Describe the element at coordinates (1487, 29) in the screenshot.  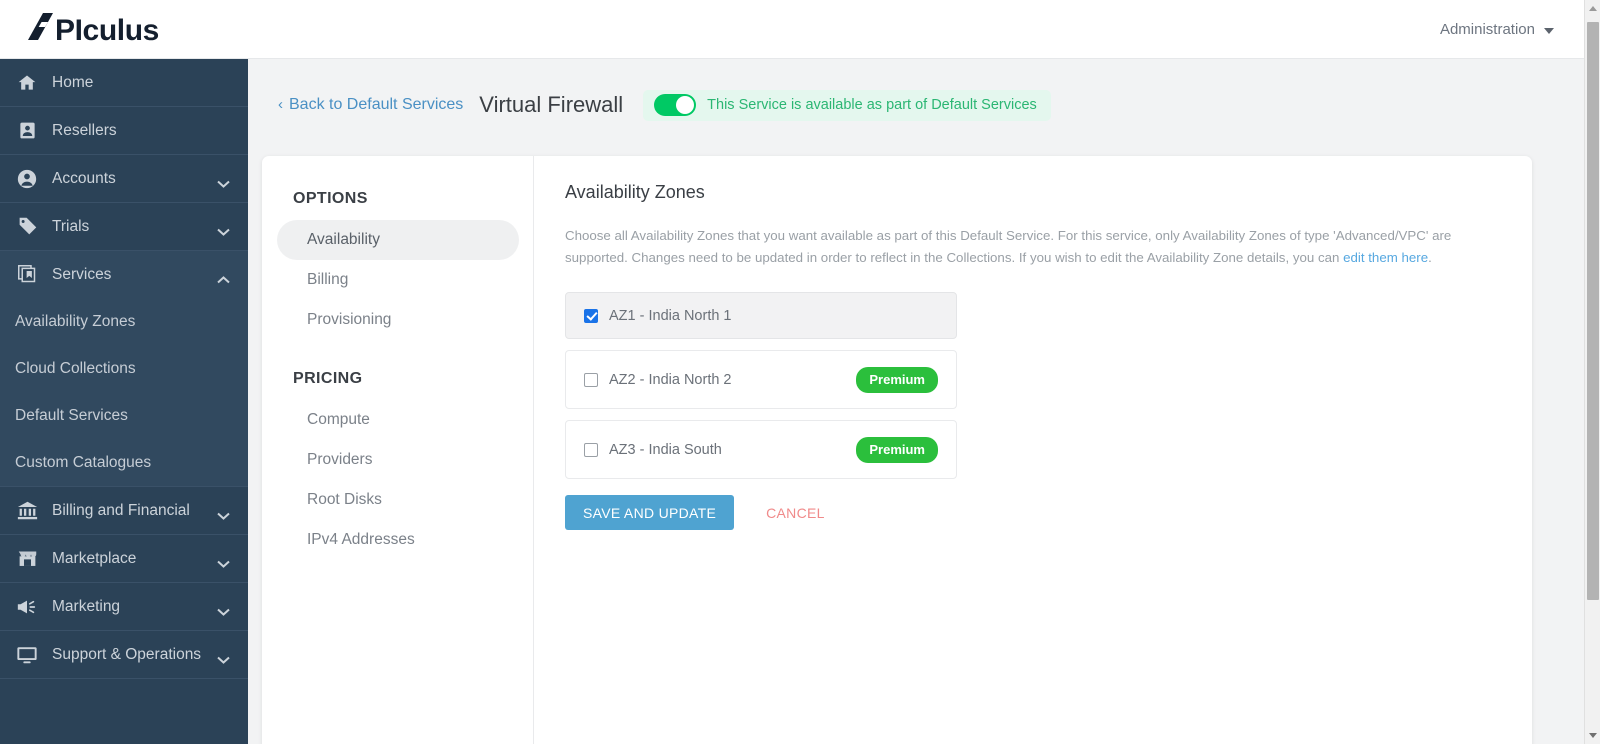
I see `account-menu-label: Administration` at that location.